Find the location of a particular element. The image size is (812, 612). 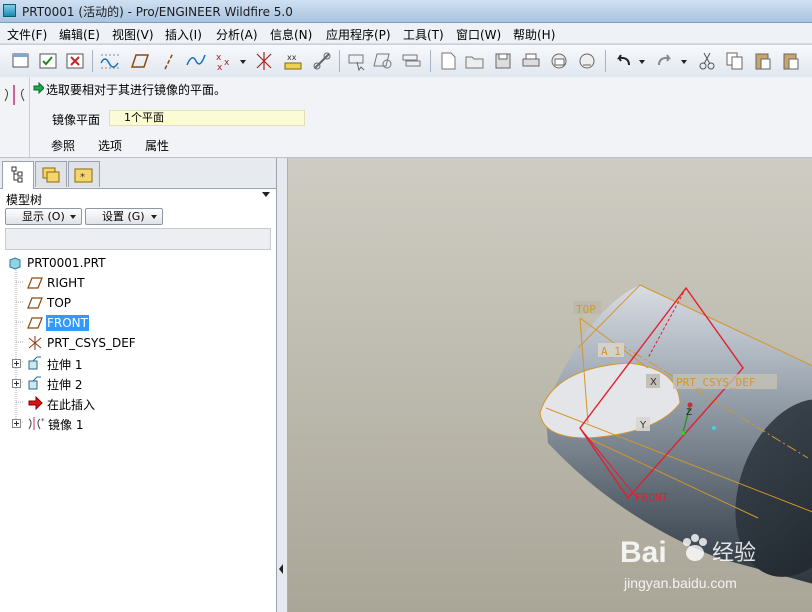

tree-item-extrude1: 拉伸 1 is located at coordinates (138, 363).